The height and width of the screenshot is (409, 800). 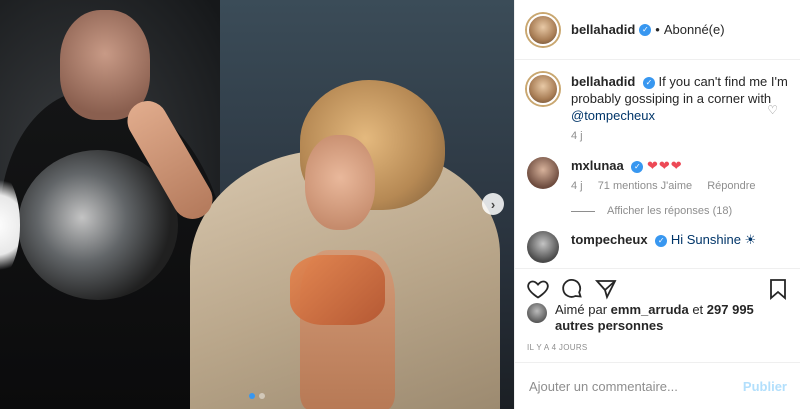 I want to click on next-photo-button: ›, so click(x=493, y=204).